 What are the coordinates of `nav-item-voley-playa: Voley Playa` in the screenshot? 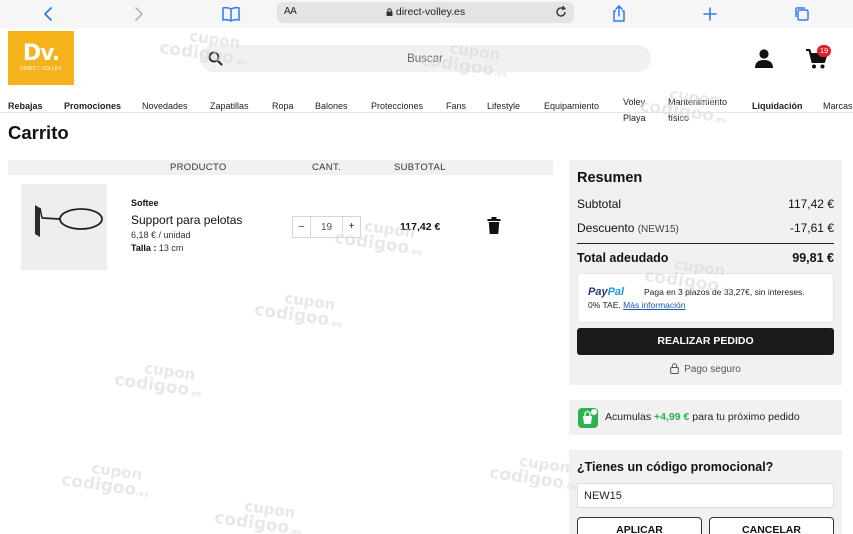 It's located at (638, 110).